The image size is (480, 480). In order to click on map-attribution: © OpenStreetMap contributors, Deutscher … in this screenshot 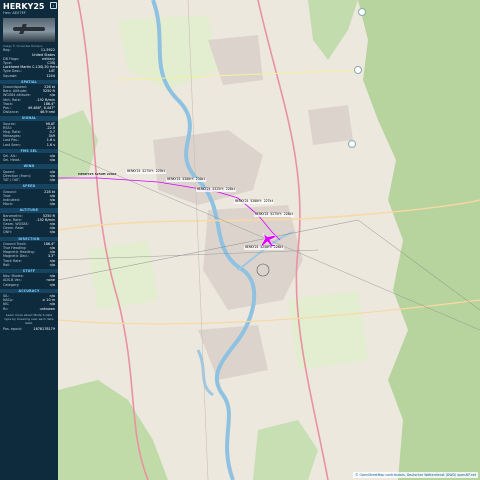, I will do `click(415, 475)`.